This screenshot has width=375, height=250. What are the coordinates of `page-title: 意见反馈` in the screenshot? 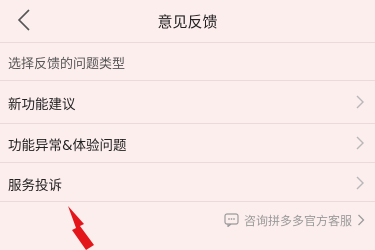 It's located at (187, 22).